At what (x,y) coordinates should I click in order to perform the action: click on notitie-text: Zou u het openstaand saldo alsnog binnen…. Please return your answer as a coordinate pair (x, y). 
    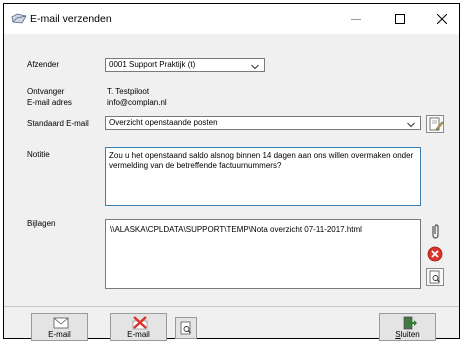
    Looking at the image, I should click on (262, 160).